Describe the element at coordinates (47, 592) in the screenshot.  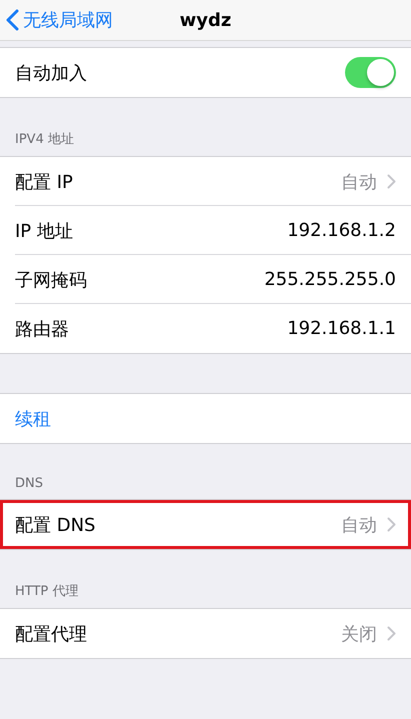
I see `section-header: HTTP 代理` at that location.